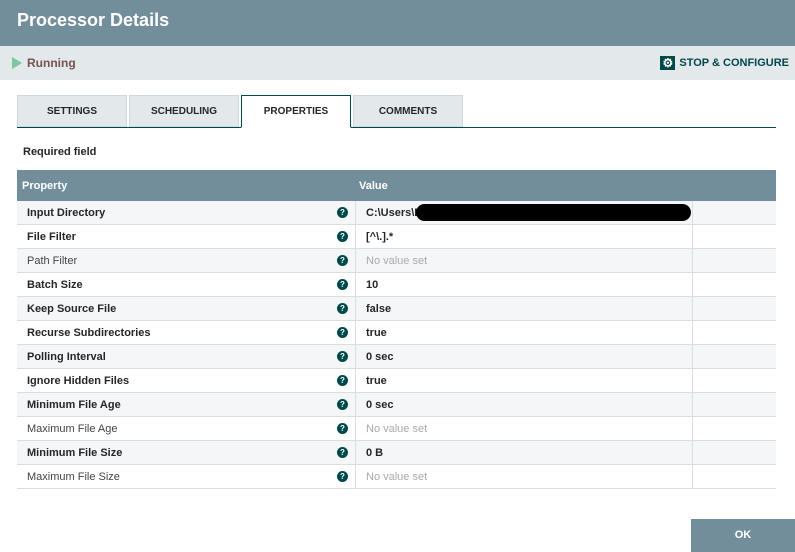 The image size is (795, 552). Describe the element at coordinates (72, 309) in the screenshot. I see `property-name: Keep Source File` at that location.